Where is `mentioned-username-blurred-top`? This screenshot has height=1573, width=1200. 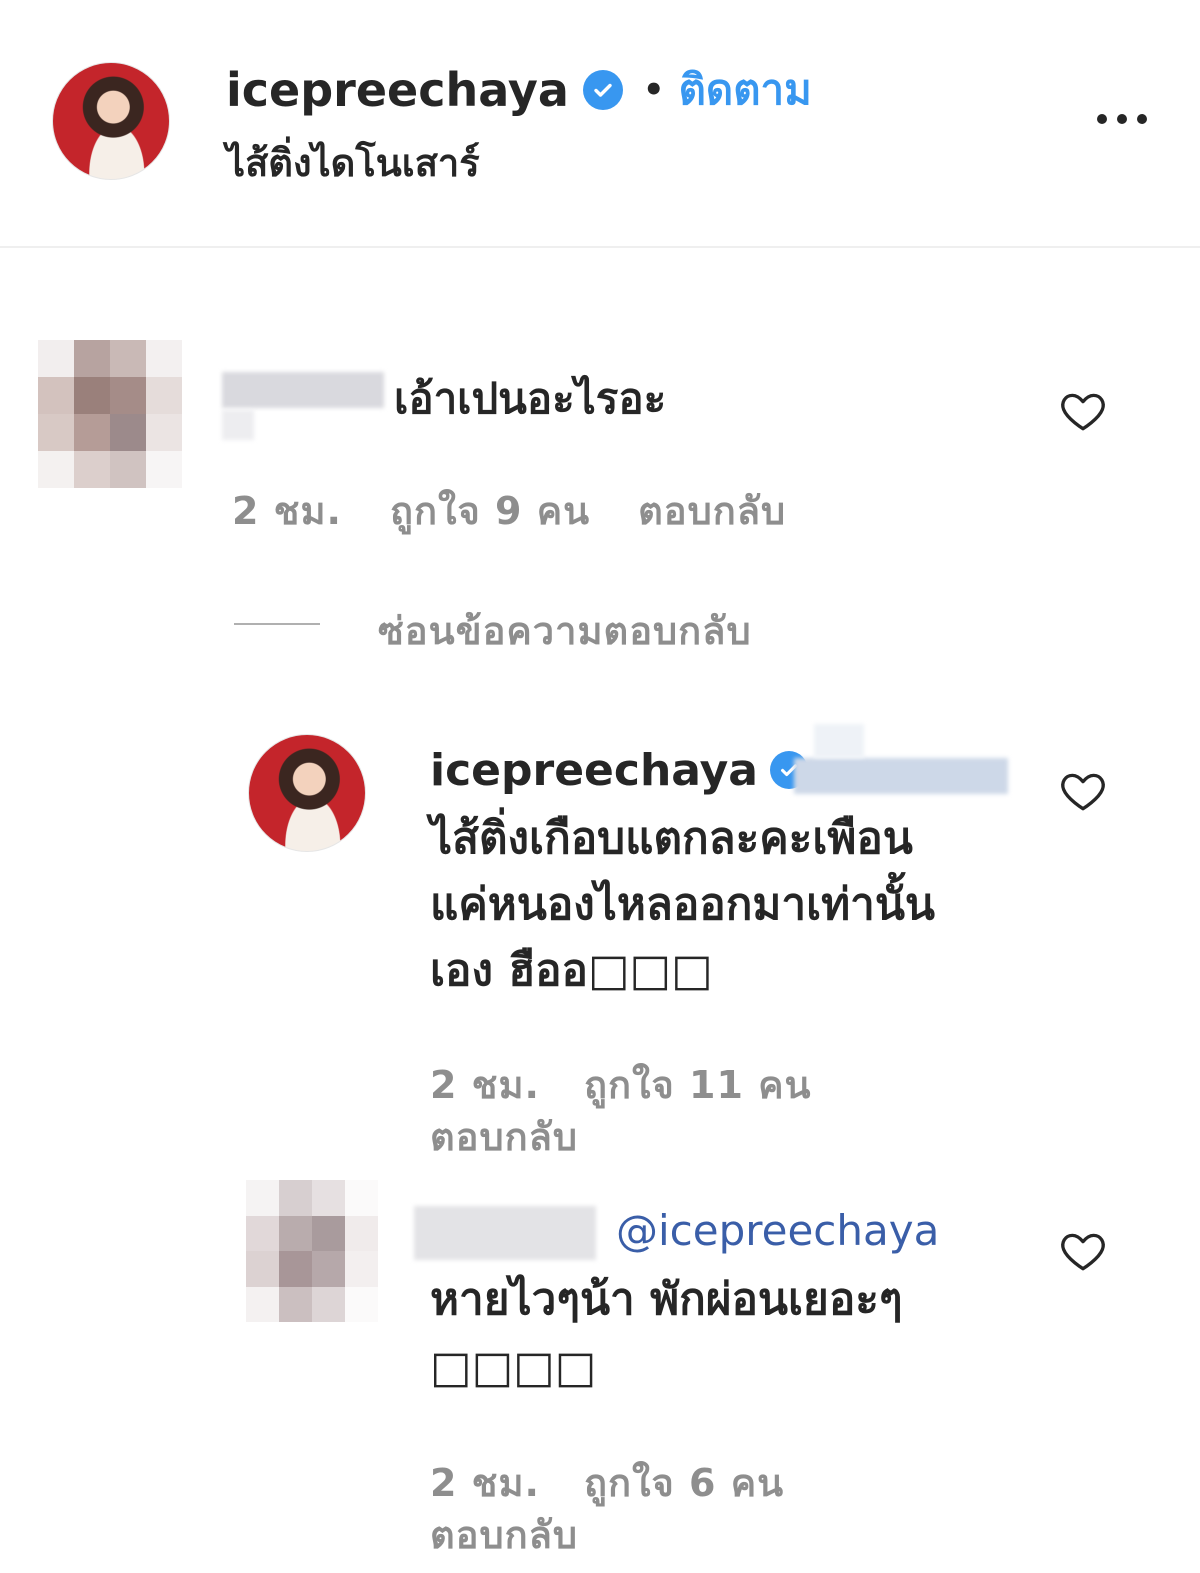
mentioned-username-blurred-top is located at coordinates (839, 741).